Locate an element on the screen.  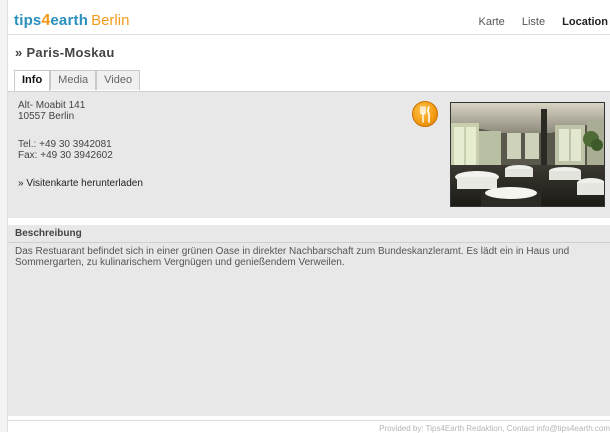
contact-block: Tel.: +49 30 3942081 Fax: +49 30 3942602 is located at coordinates (65, 150).